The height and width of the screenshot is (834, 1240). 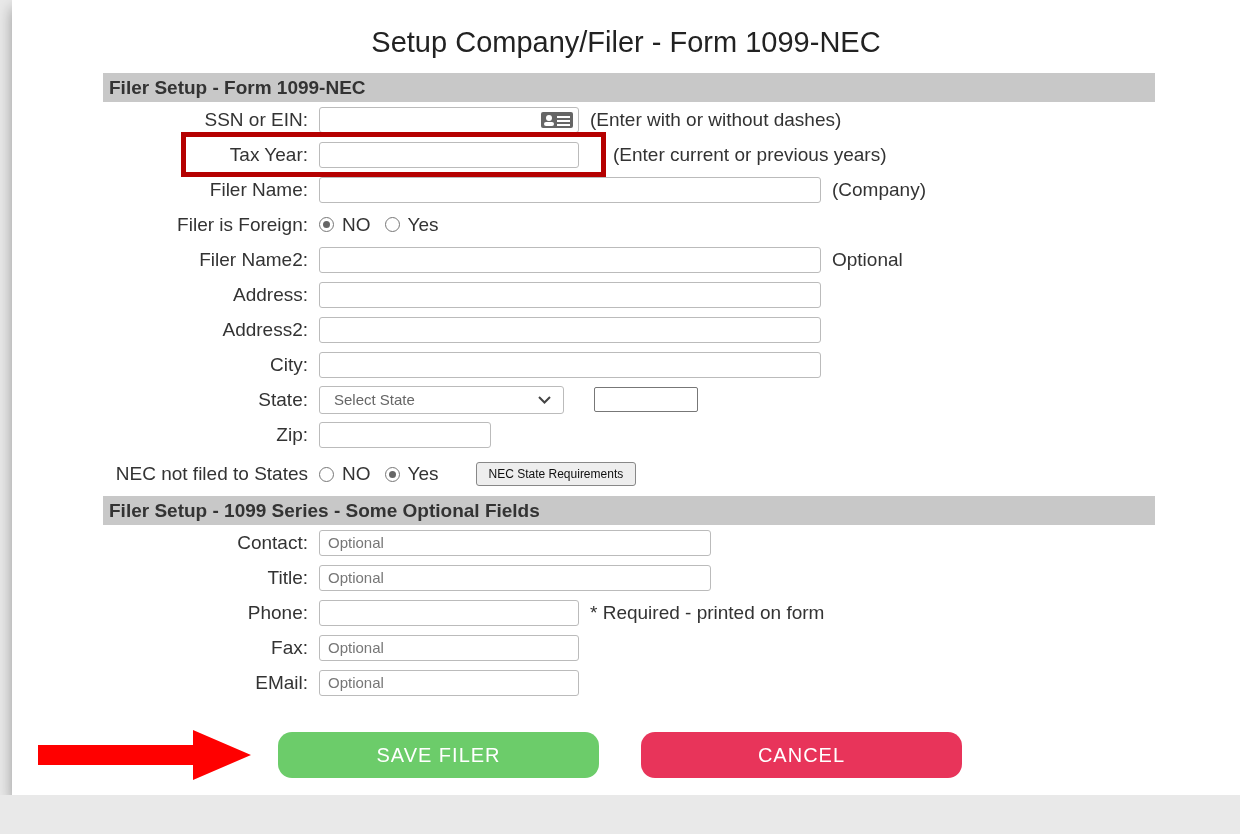 I want to click on field-label: Address2:, so click(x=265, y=329).